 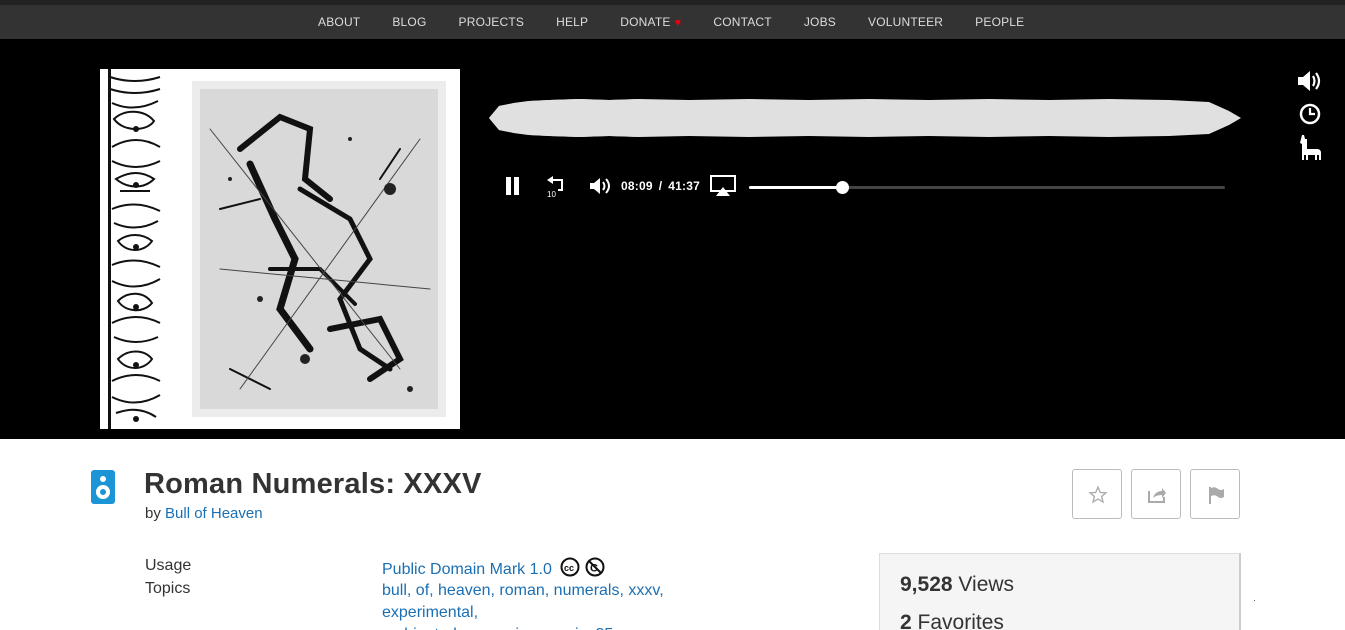 I want to click on flag-icon, so click(x=1216, y=495).